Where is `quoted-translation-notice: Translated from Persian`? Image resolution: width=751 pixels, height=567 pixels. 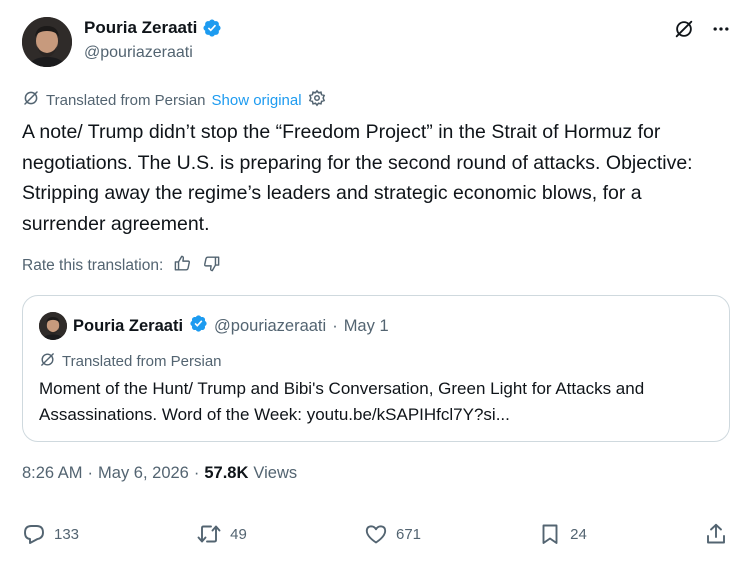
quoted-translation-notice: Translated from Persian is located at coordinates (130, 361).